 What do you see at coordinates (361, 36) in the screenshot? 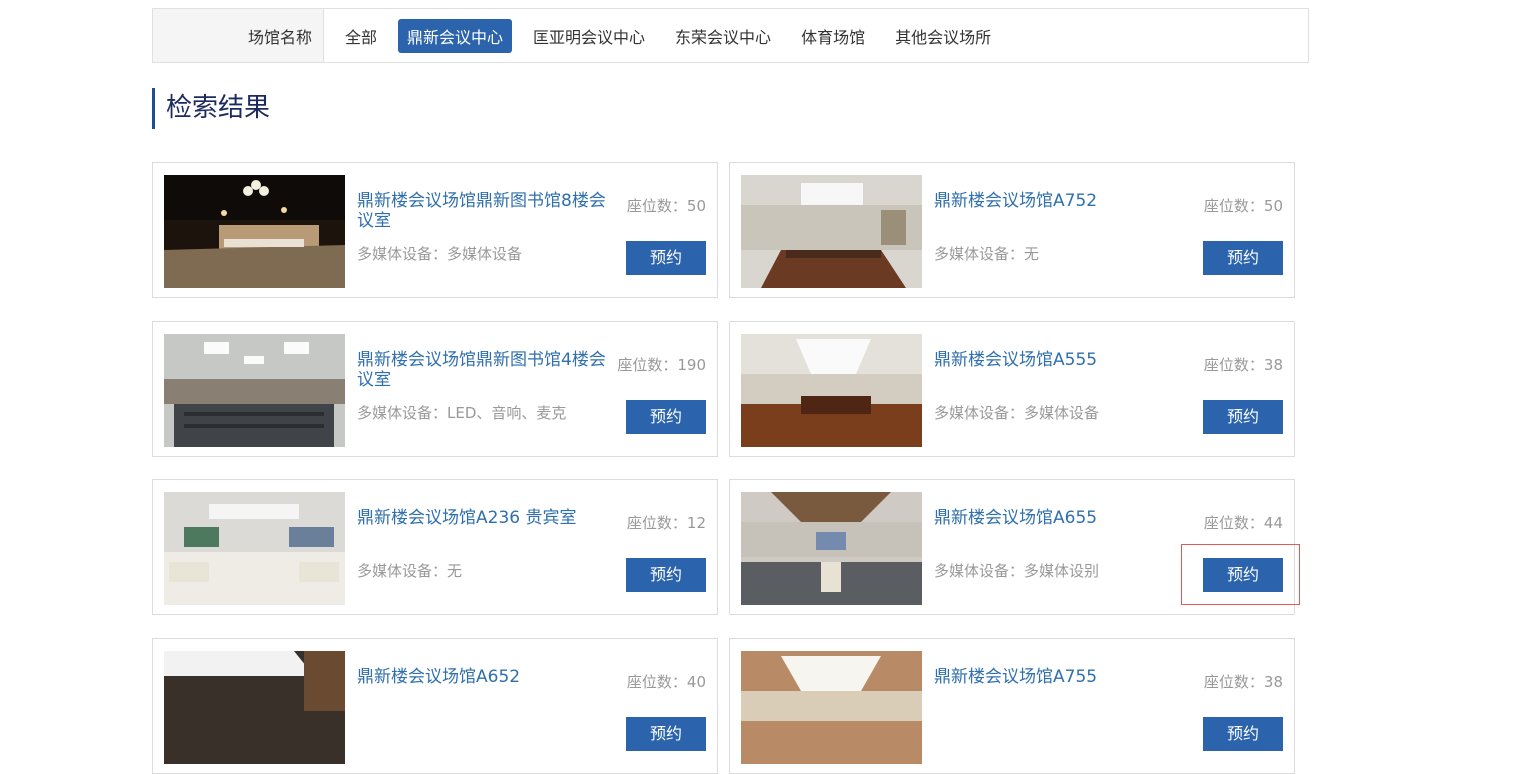
I see `filter-option-all: 全部` at bounding box center [361, 36].